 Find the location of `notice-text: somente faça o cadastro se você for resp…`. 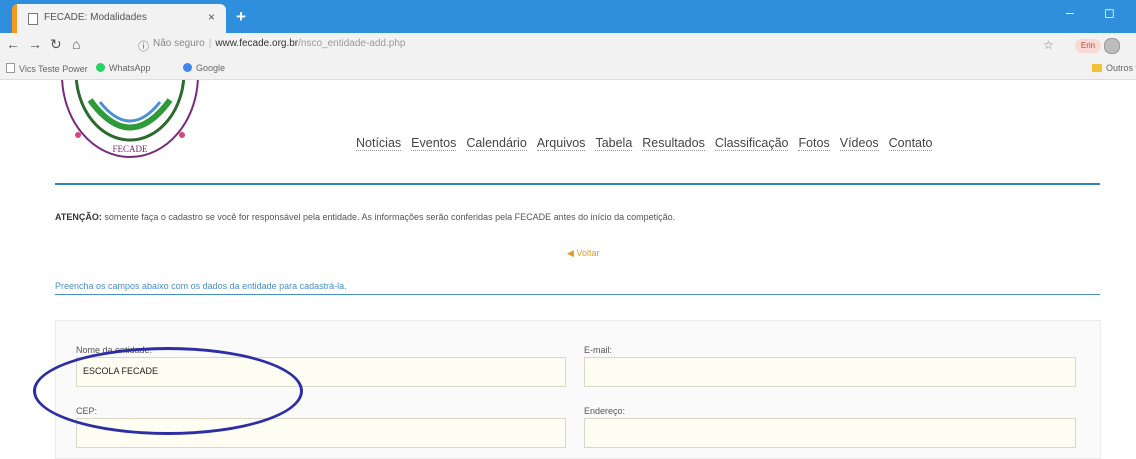

notice-text: somente faça o cadastro se você for resp… is located at coordinates (390, 217).